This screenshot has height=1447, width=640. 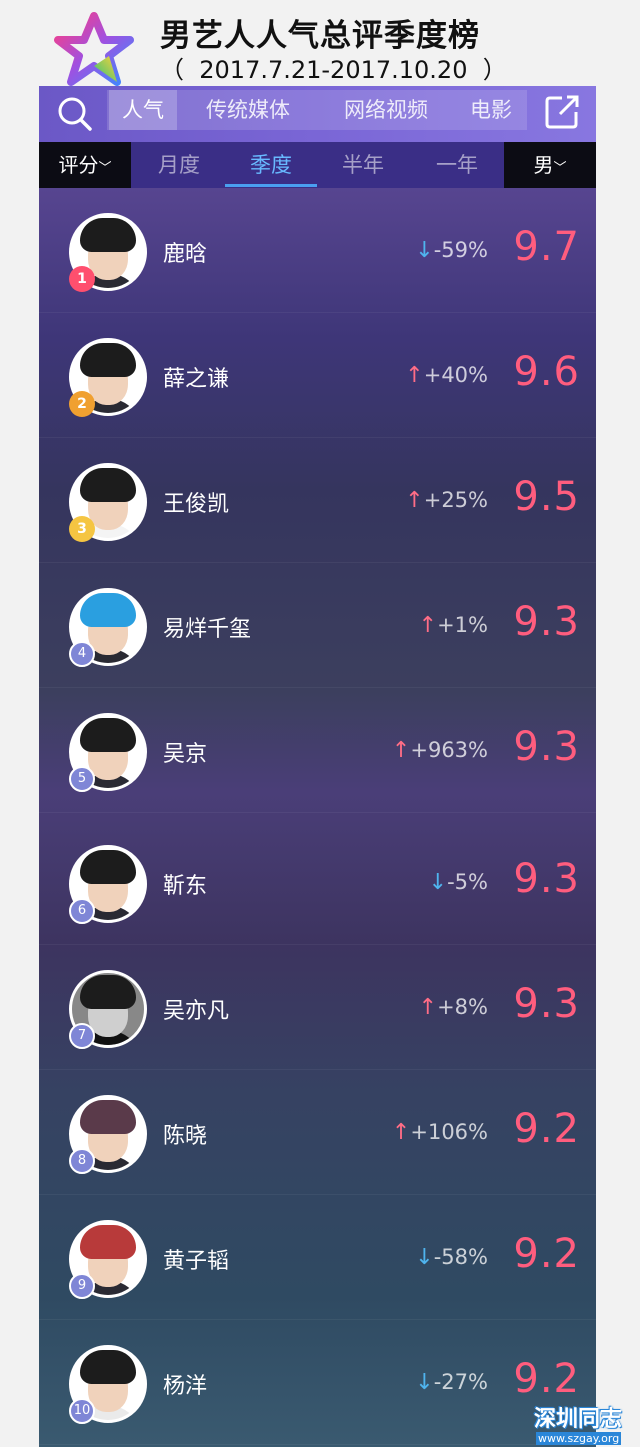 I want to click on rank-badge: 7, so click(x=82, y=1036).